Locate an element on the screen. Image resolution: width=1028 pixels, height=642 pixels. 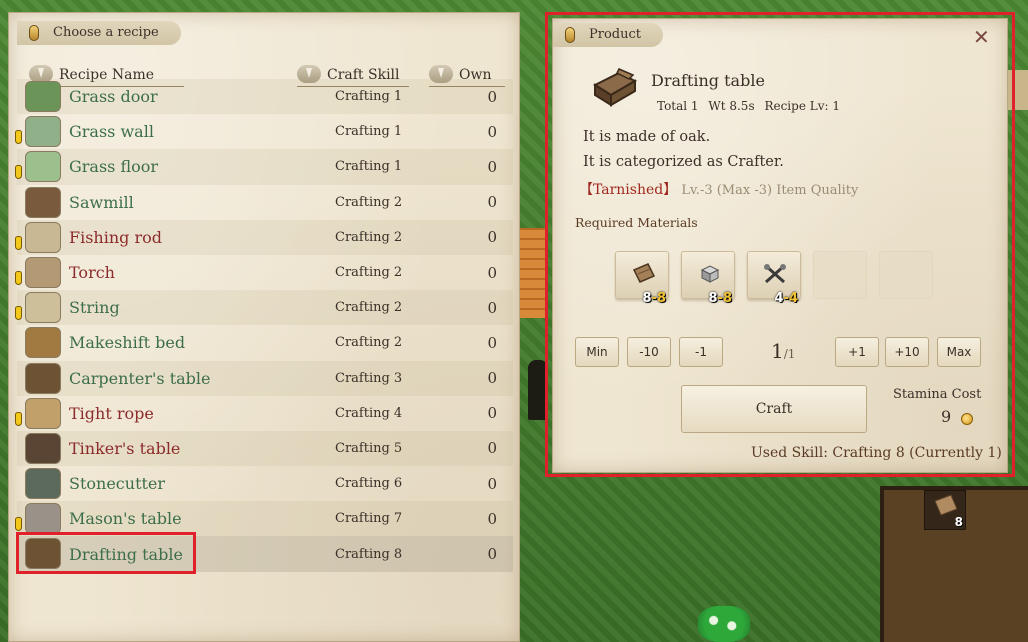
material-slot-stone: 8-8 is located at coordinates (708, 278).